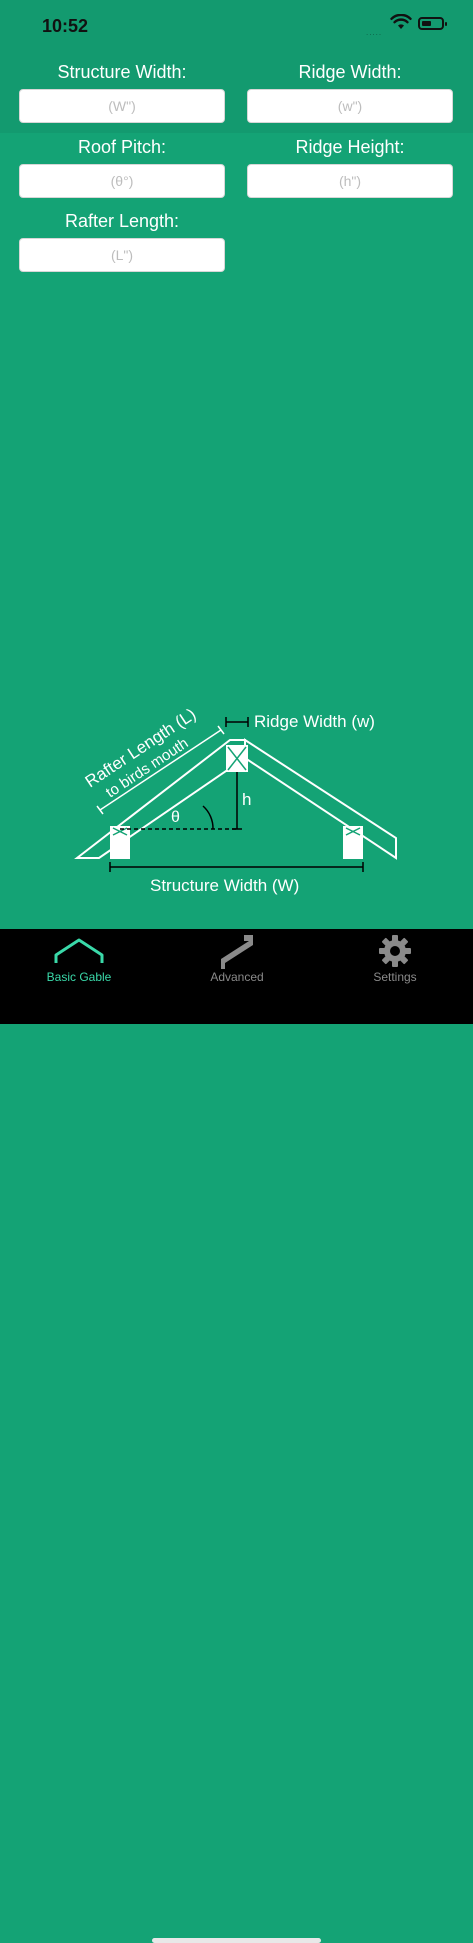  Describe the element at coordinates (122, 221) in the screenshot. I see `rafter-length-label: Rafter Length:` at that location.